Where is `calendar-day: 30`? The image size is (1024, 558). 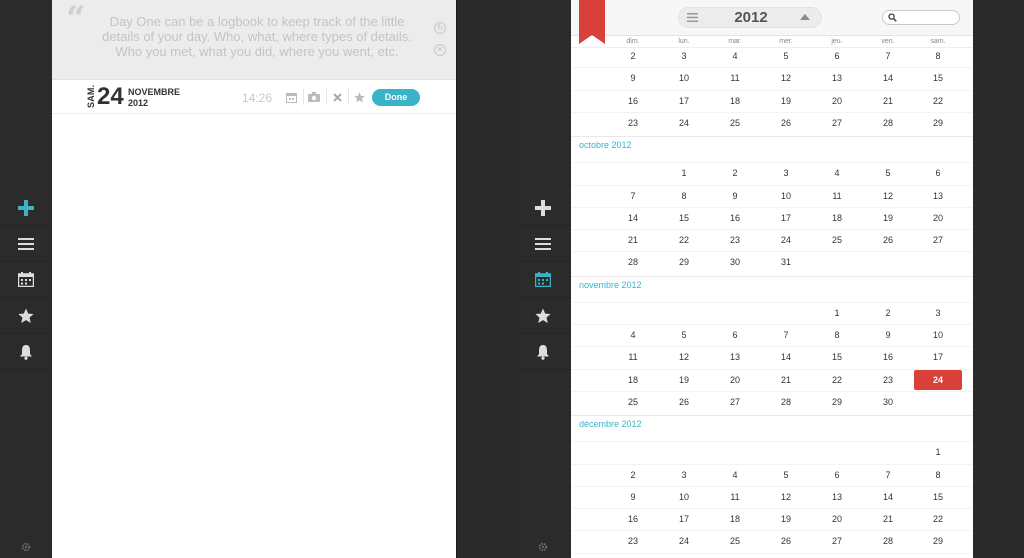 calendar-day: 30 is located at coordinates (735, 262).